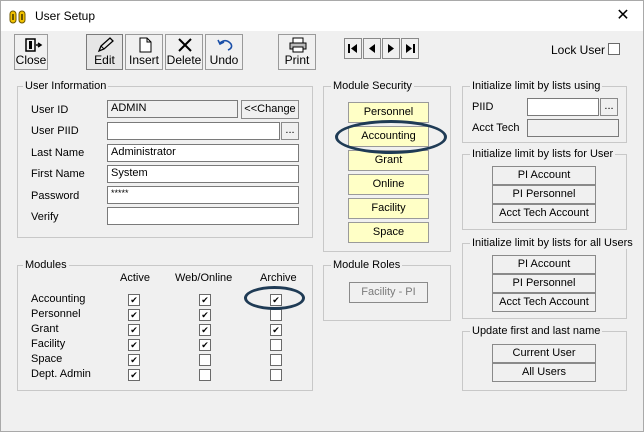 The width and height of the screenshot is (644, 432). Describe the element at coordinates (372, 86) in the screenshot. I see `module-security-label: Module Security` at that location.